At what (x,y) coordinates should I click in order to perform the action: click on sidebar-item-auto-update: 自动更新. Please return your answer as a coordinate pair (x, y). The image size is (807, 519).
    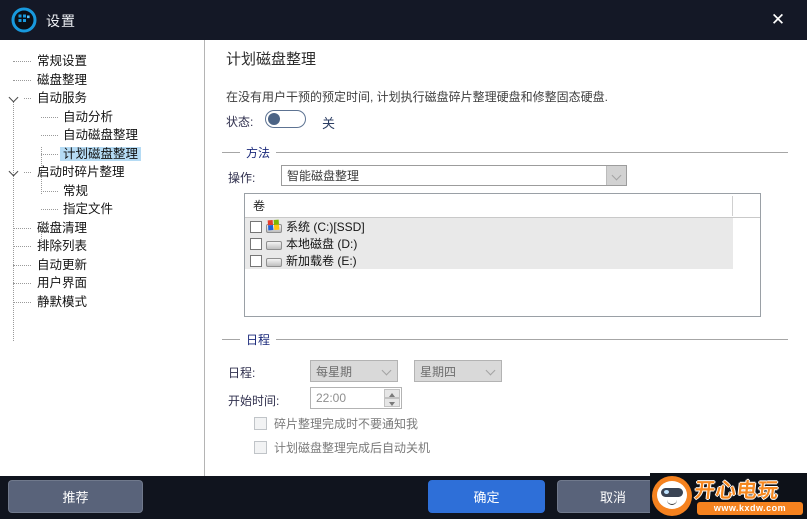
    Looking at the image, I should click on (102, 265).